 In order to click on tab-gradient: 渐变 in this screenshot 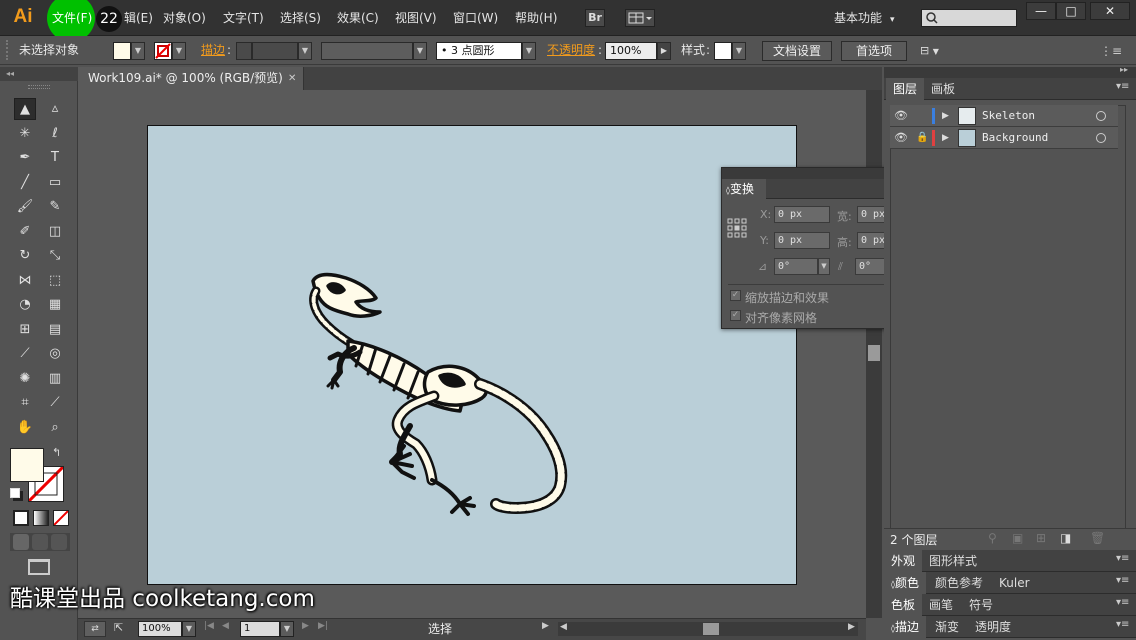, I will do `click(947, 627)`.